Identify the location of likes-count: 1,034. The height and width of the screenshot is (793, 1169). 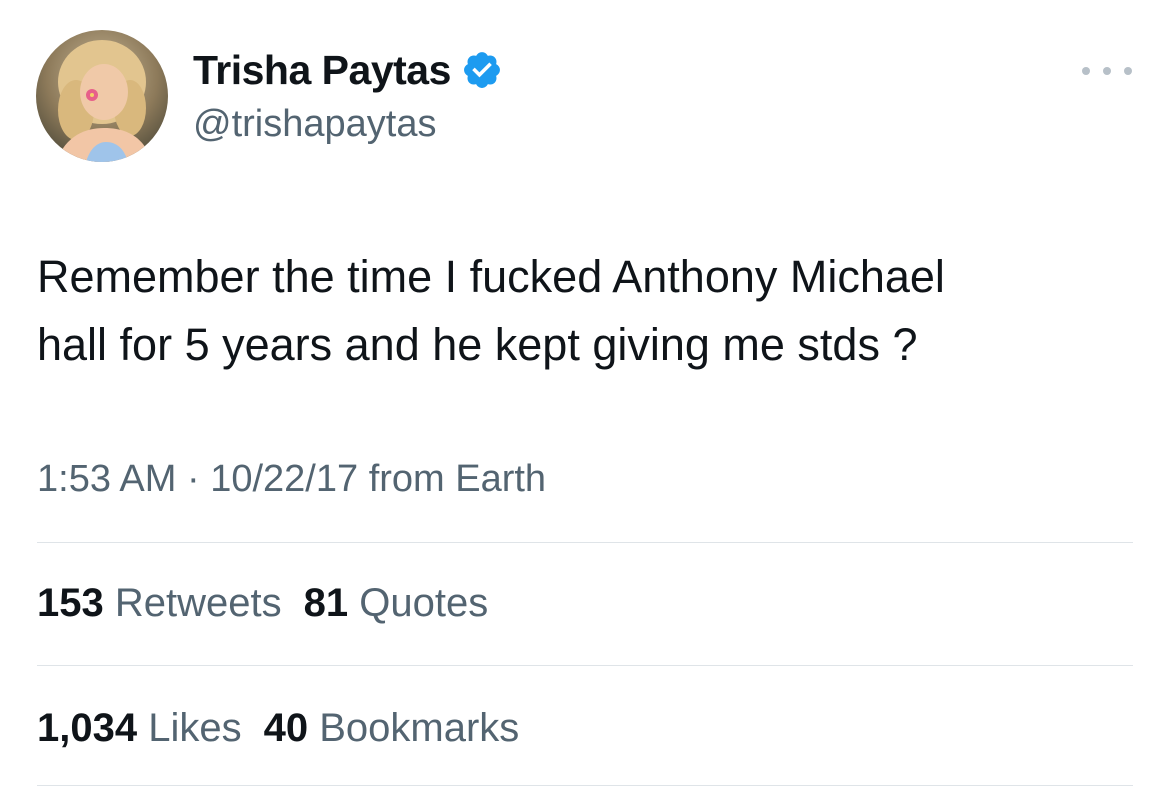
(87, 728).